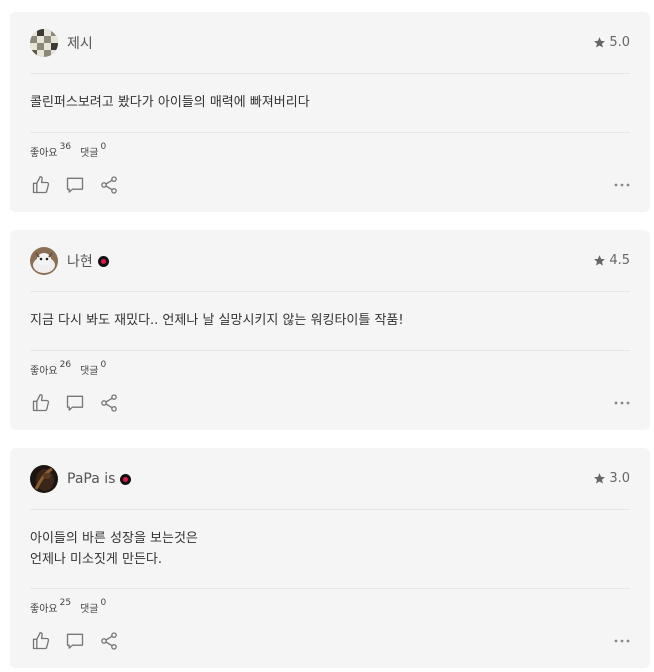 Image resolution: width=654 pixels, height=672 pixels. I want to click on reviewer: PaPa is, so click(81, 478).